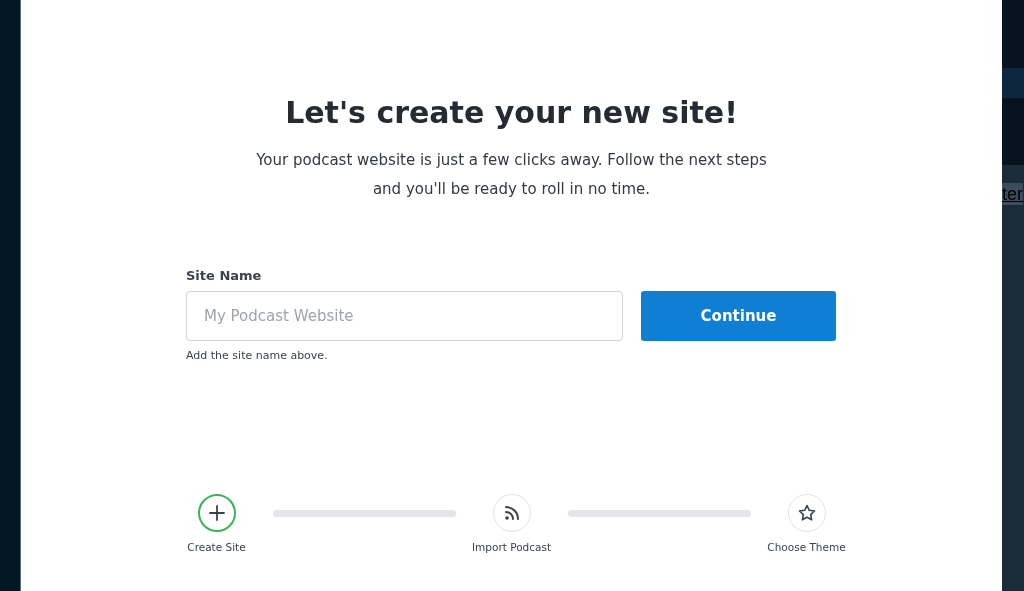 The image size is (1024, 591). Describe the element at coordinates (806, 513) in the screenshot. I see `star-icon` at that location.